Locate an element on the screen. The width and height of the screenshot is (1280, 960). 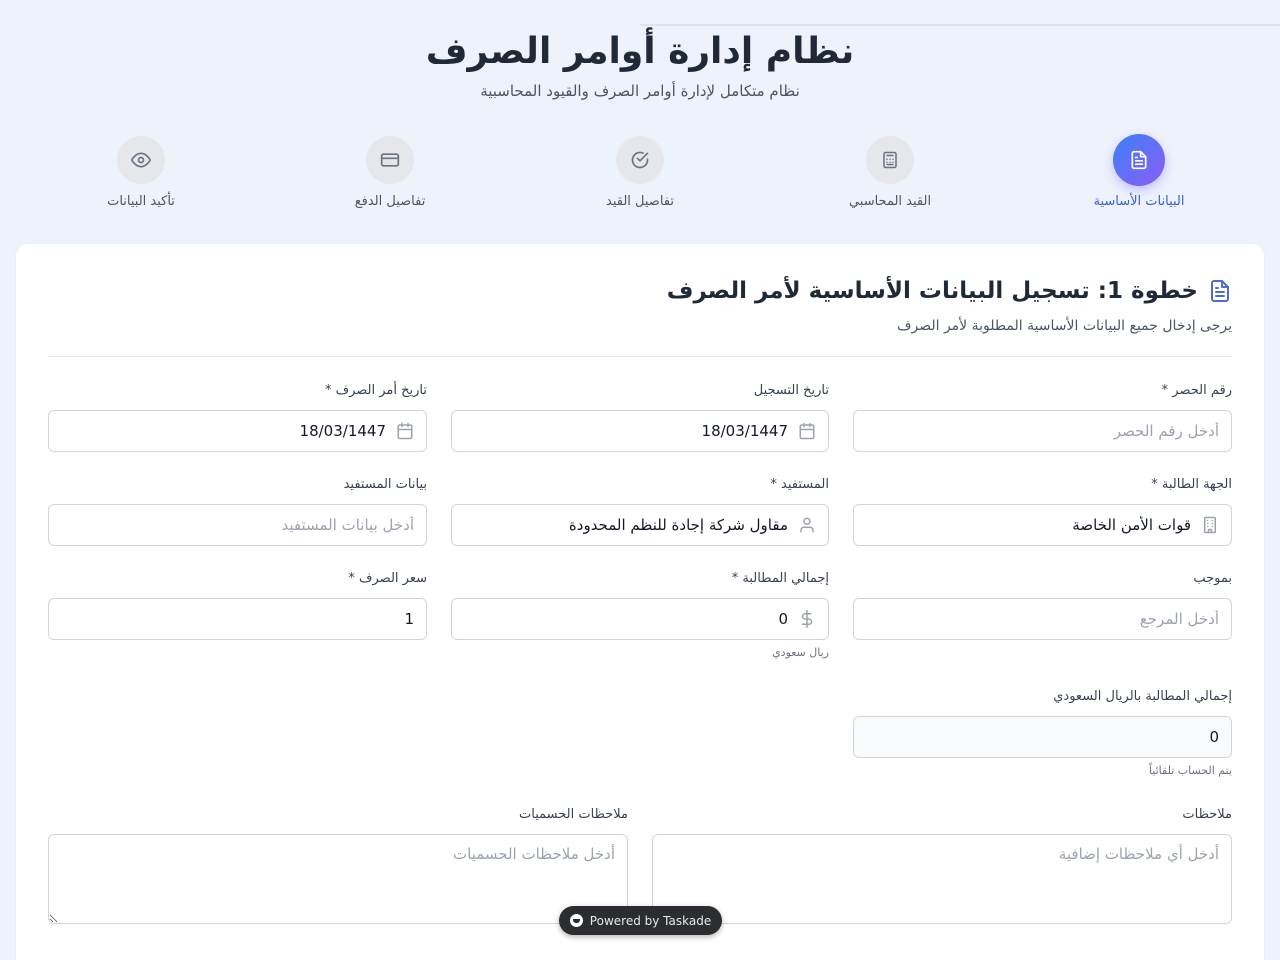
total-sar-box is located at coordinates (1042, 737).